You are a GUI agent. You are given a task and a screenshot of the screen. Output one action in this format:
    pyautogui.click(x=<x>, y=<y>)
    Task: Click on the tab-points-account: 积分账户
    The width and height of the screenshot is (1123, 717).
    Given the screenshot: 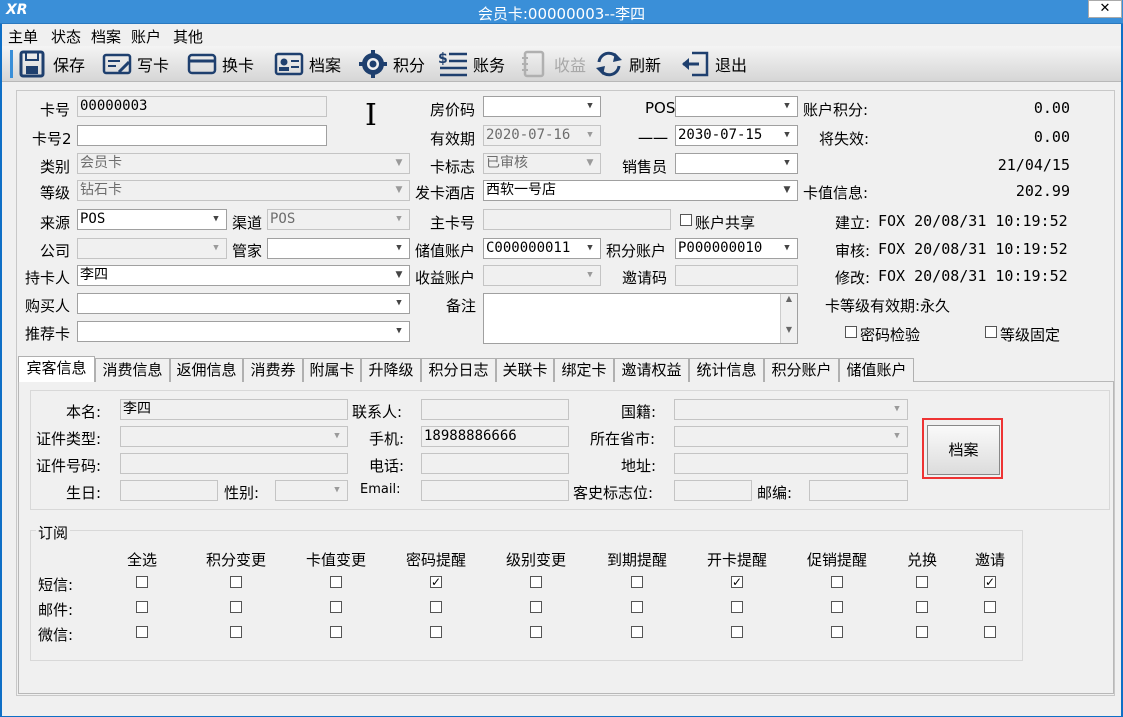 What is the action you would take?
    pyautogui.click(x=801, y=370)
    